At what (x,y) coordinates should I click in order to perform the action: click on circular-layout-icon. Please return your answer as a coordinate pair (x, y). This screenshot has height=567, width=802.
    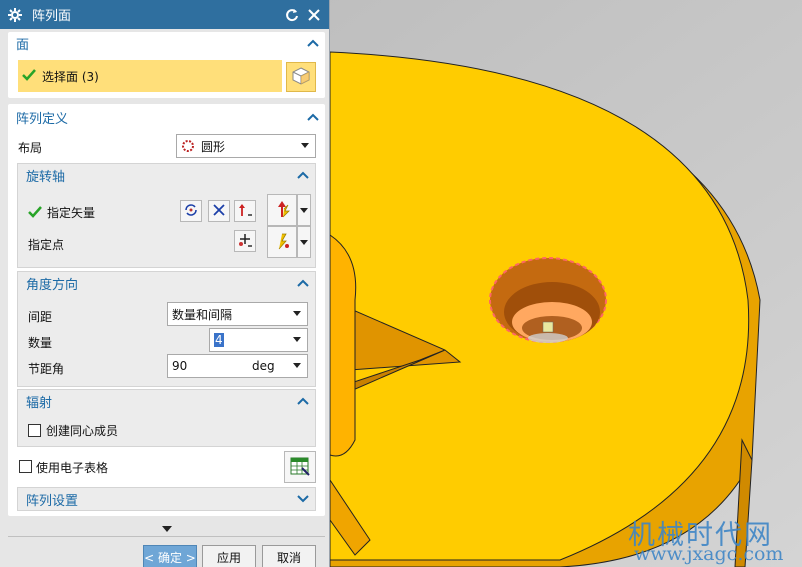
    Looking at the image, I should click on (188, 146).